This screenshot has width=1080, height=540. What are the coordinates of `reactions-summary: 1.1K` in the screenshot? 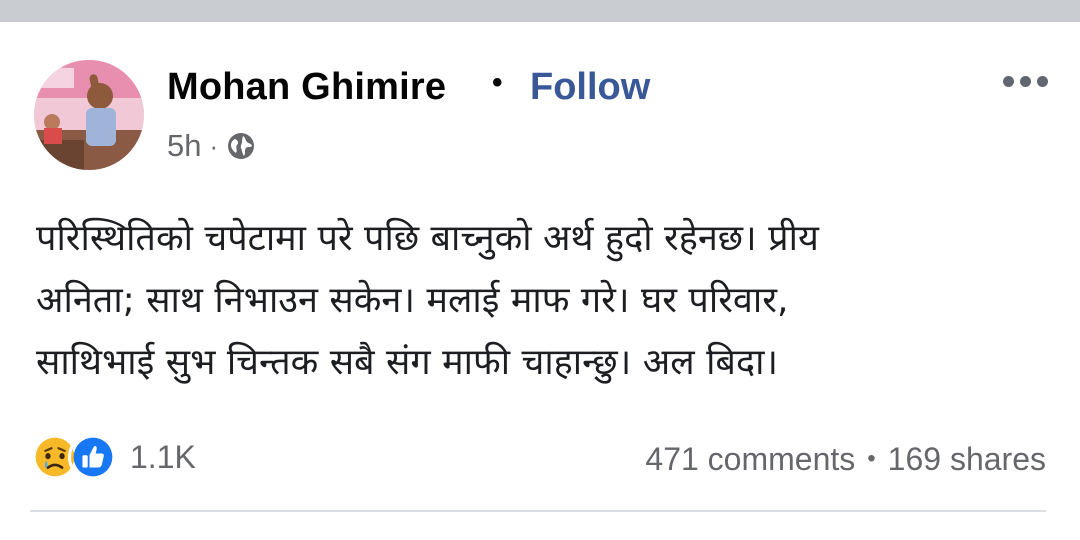 It's located at (113, 457).